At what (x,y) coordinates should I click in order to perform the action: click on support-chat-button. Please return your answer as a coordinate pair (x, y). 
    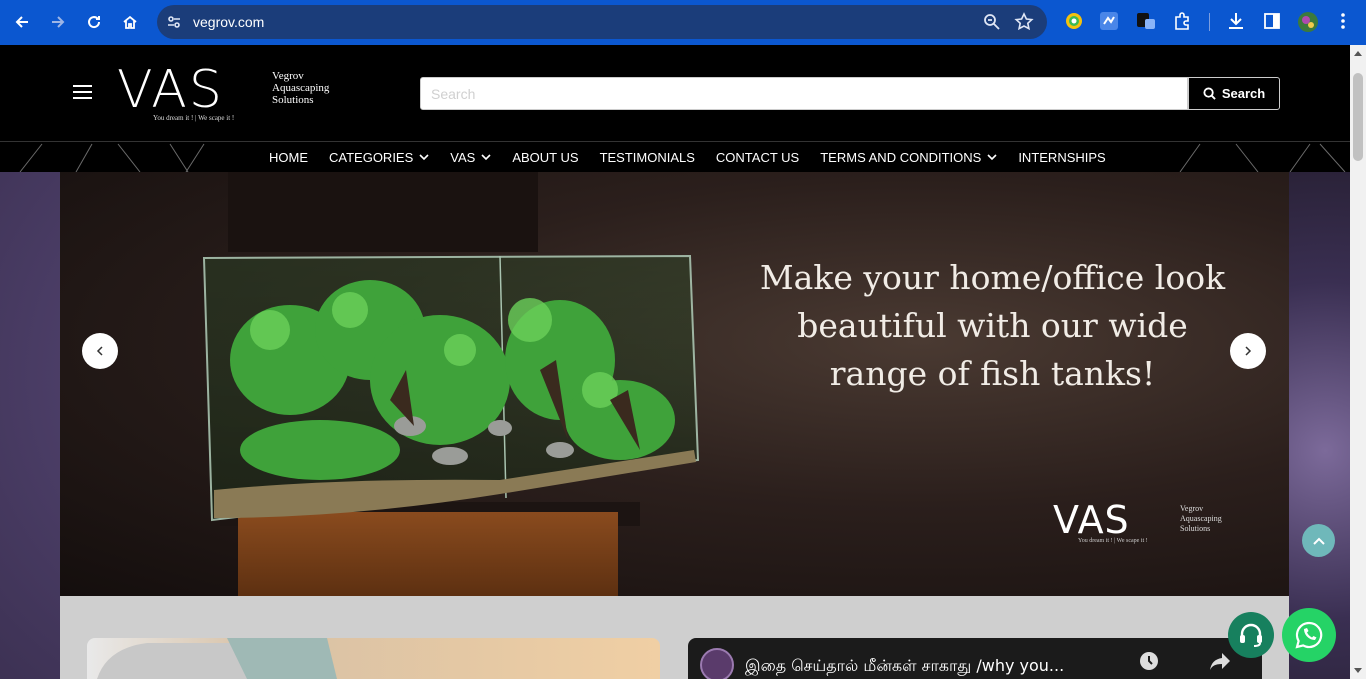
    Looking at the image, I should click on (1251, 635).